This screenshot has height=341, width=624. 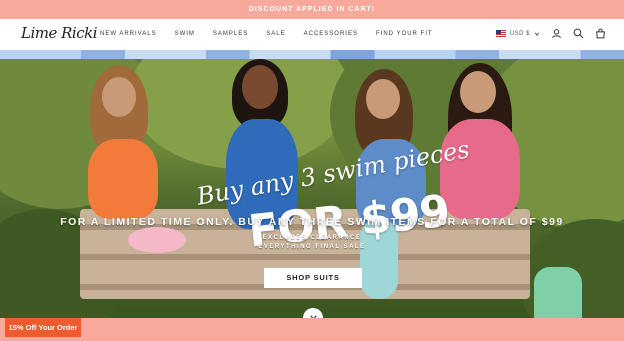 I want to click on nav-samples: SAMPLES, so click(x=230, y=34).